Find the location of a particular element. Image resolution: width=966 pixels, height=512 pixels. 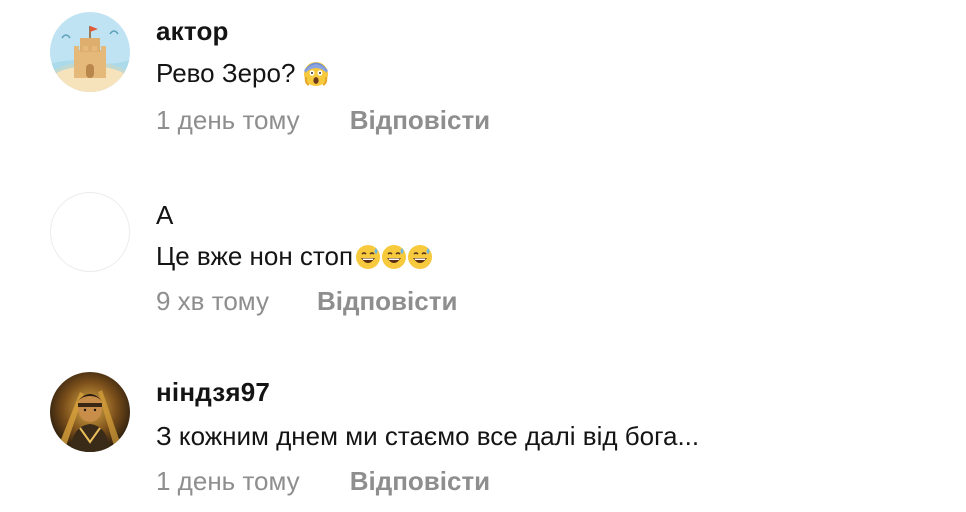

comment-text: Рево Зеро? is located at coordinates (242, 73).